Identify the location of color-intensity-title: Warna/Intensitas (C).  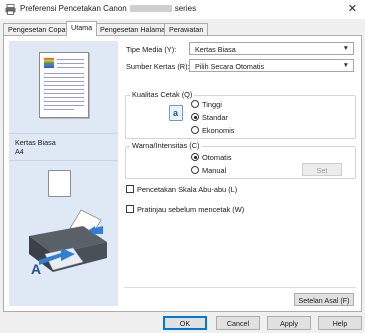
(166, 145).